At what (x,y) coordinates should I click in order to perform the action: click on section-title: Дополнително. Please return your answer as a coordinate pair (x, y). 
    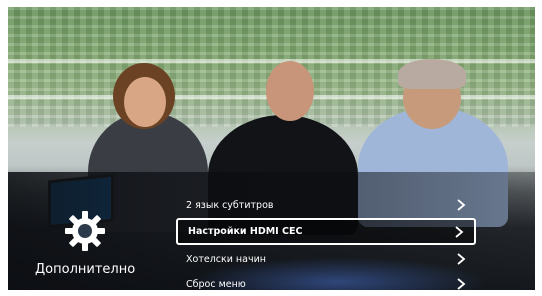
    Looking at the image, I should click on (85, 269).